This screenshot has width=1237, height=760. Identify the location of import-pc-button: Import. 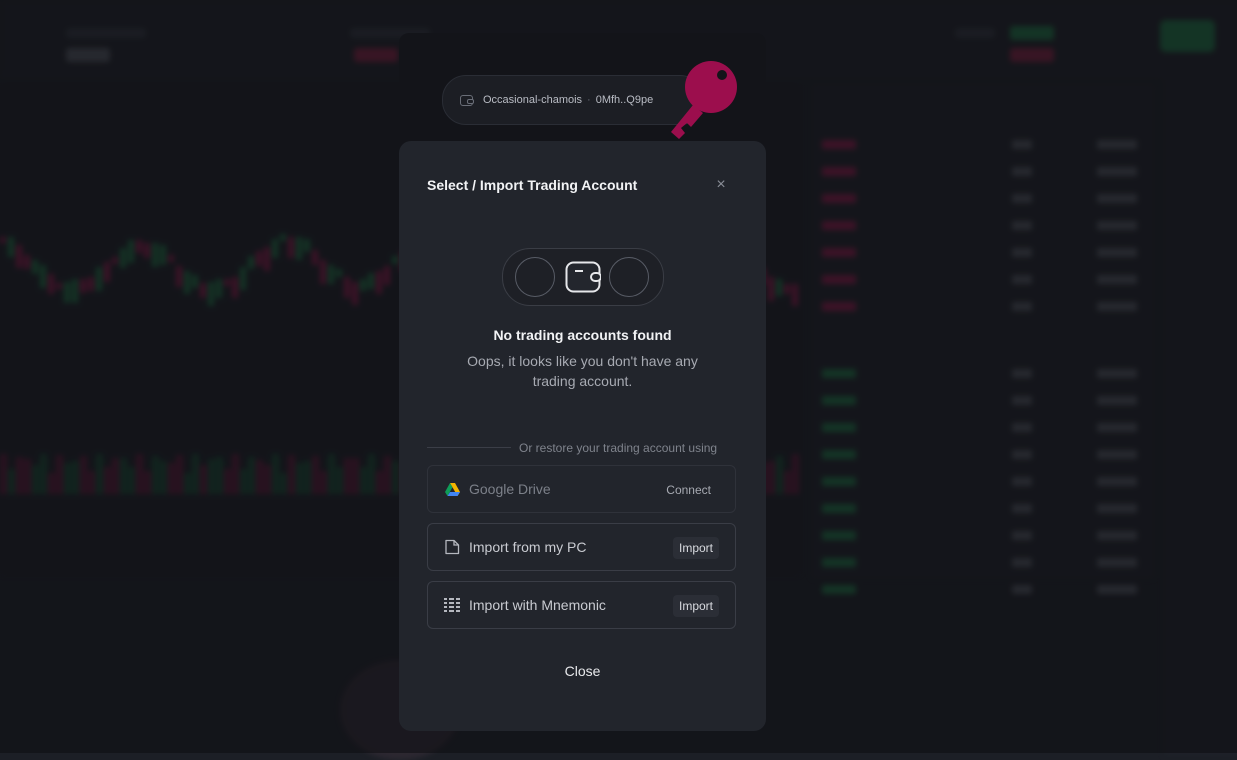
(695, 548).